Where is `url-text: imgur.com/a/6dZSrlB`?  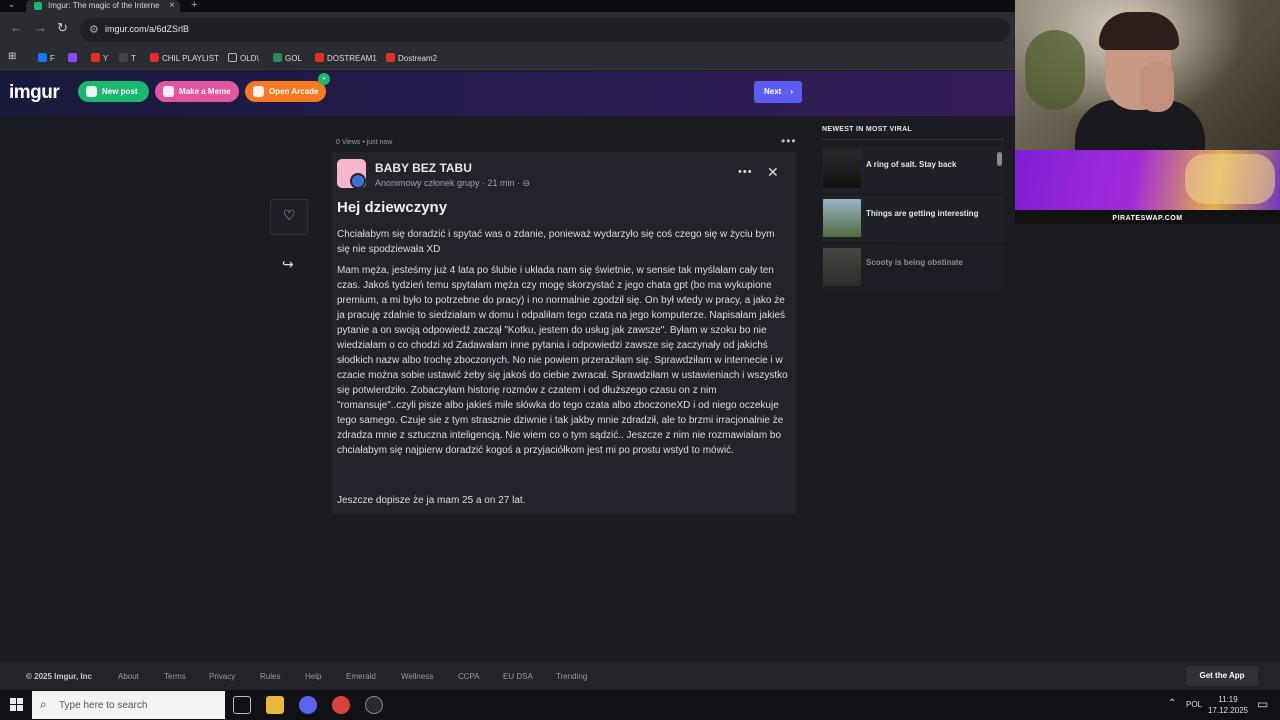
url-text: imgur.com/a/6dZSrlB is located at coordinates (147, 29).